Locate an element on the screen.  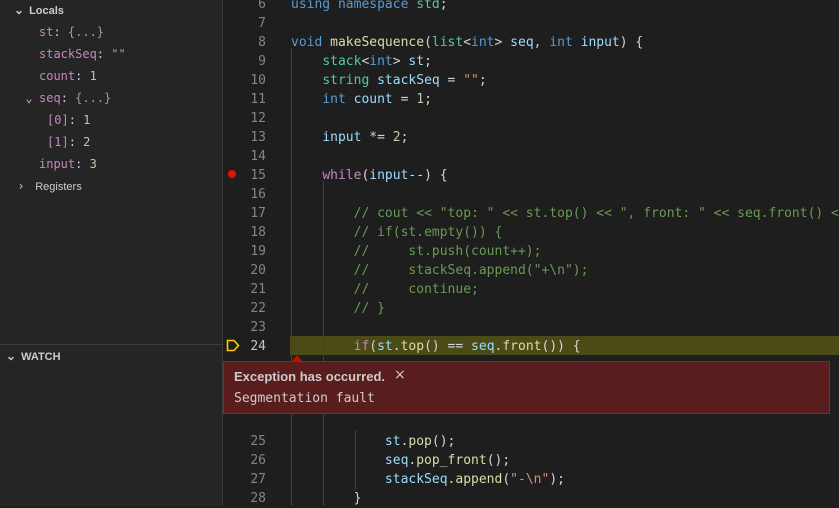
variable-st: st: {...} is located at coordinates (71, 32).